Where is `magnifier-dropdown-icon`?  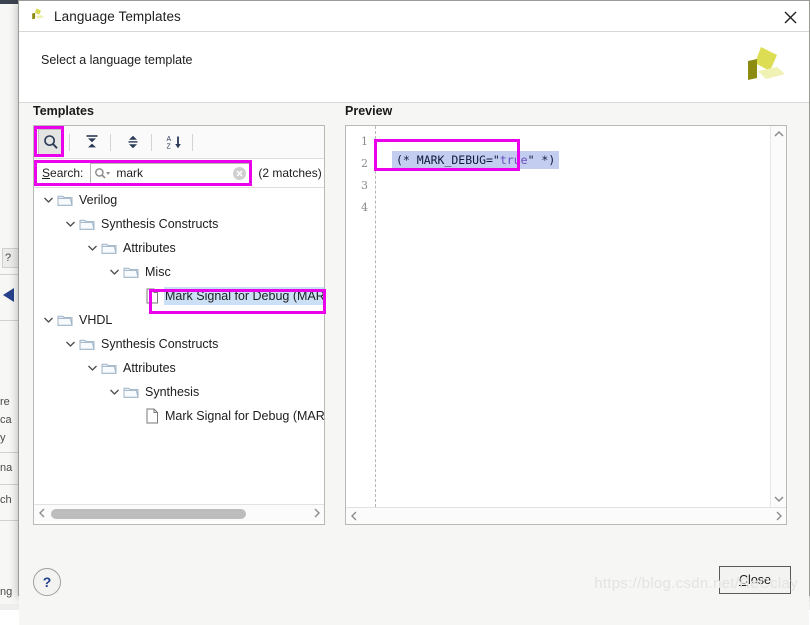 magnifier-dropdown-icon is located at coordinates (102, 173).